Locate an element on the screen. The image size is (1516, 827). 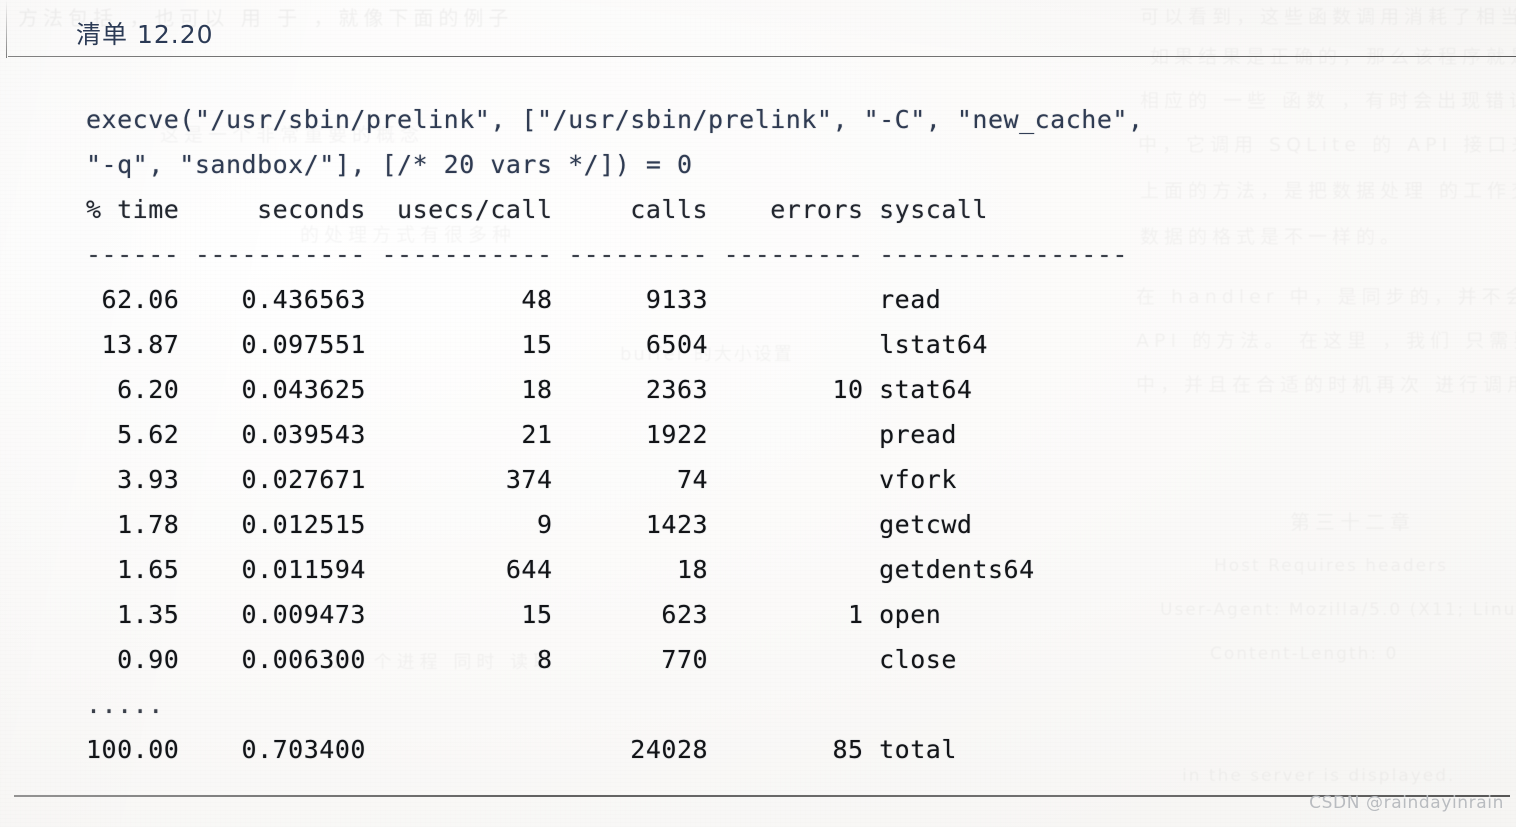
table-row: 1.78 0.012515 9 1423 getcwd is located at coordinates (529, 524).